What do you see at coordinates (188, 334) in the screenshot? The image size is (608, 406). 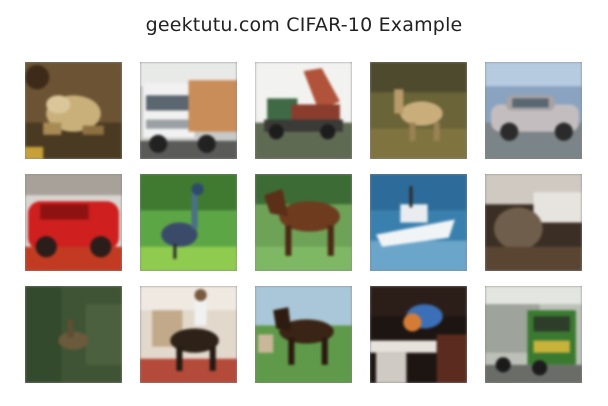 I see `image-tile-horse-rider` at bounding box center [188, 334].